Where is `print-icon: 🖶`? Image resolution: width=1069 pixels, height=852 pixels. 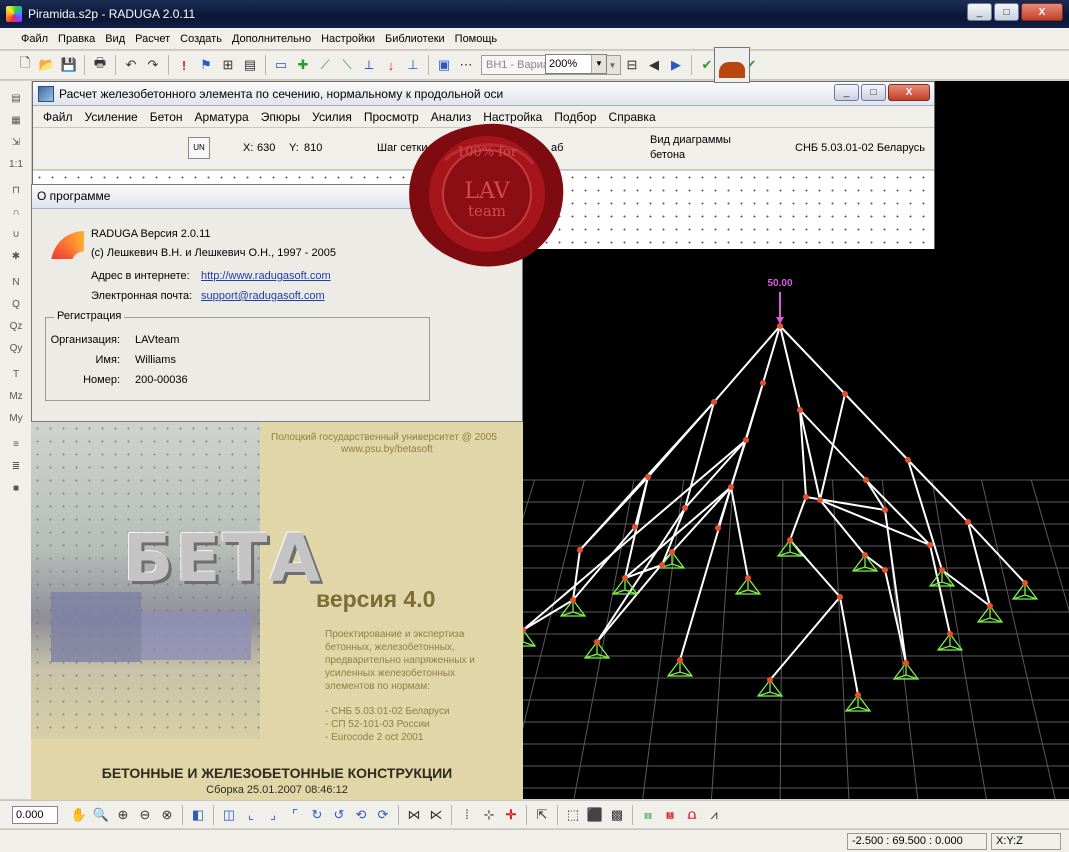
print-icon: 🖶 is located at coordinates (100, 65).